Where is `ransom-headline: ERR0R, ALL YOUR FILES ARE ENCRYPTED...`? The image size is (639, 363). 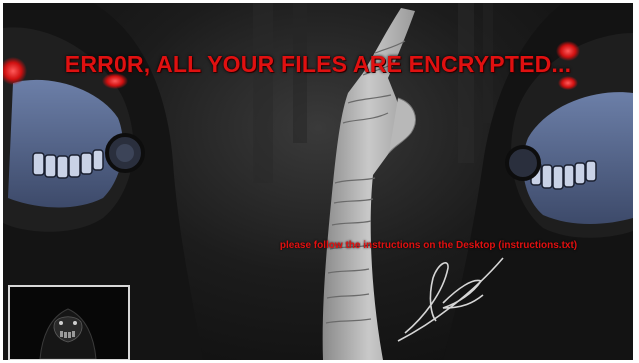 ransom-headline: ERR0R, ALL YOUR FILES ARE ENCRYPTED... is located at coordinates (318, 64).